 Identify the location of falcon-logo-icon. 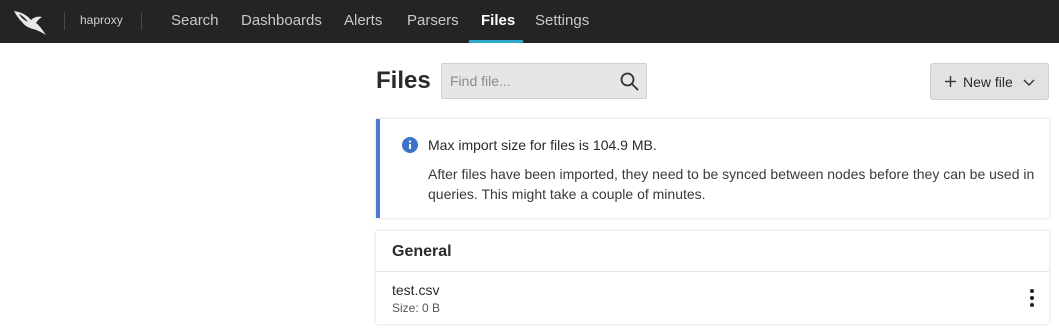
(30, 22).